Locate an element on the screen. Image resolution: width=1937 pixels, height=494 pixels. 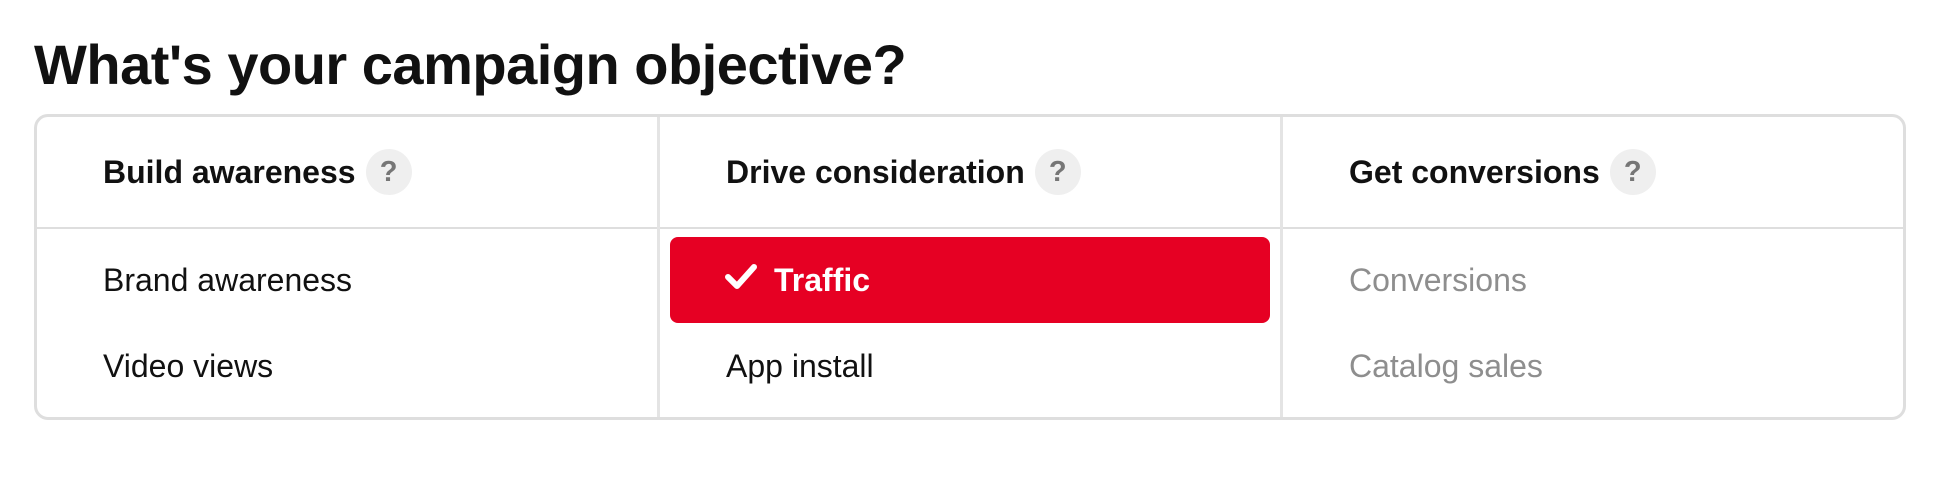
option-conversions: Conversions is located at coordinates (1593, 280).